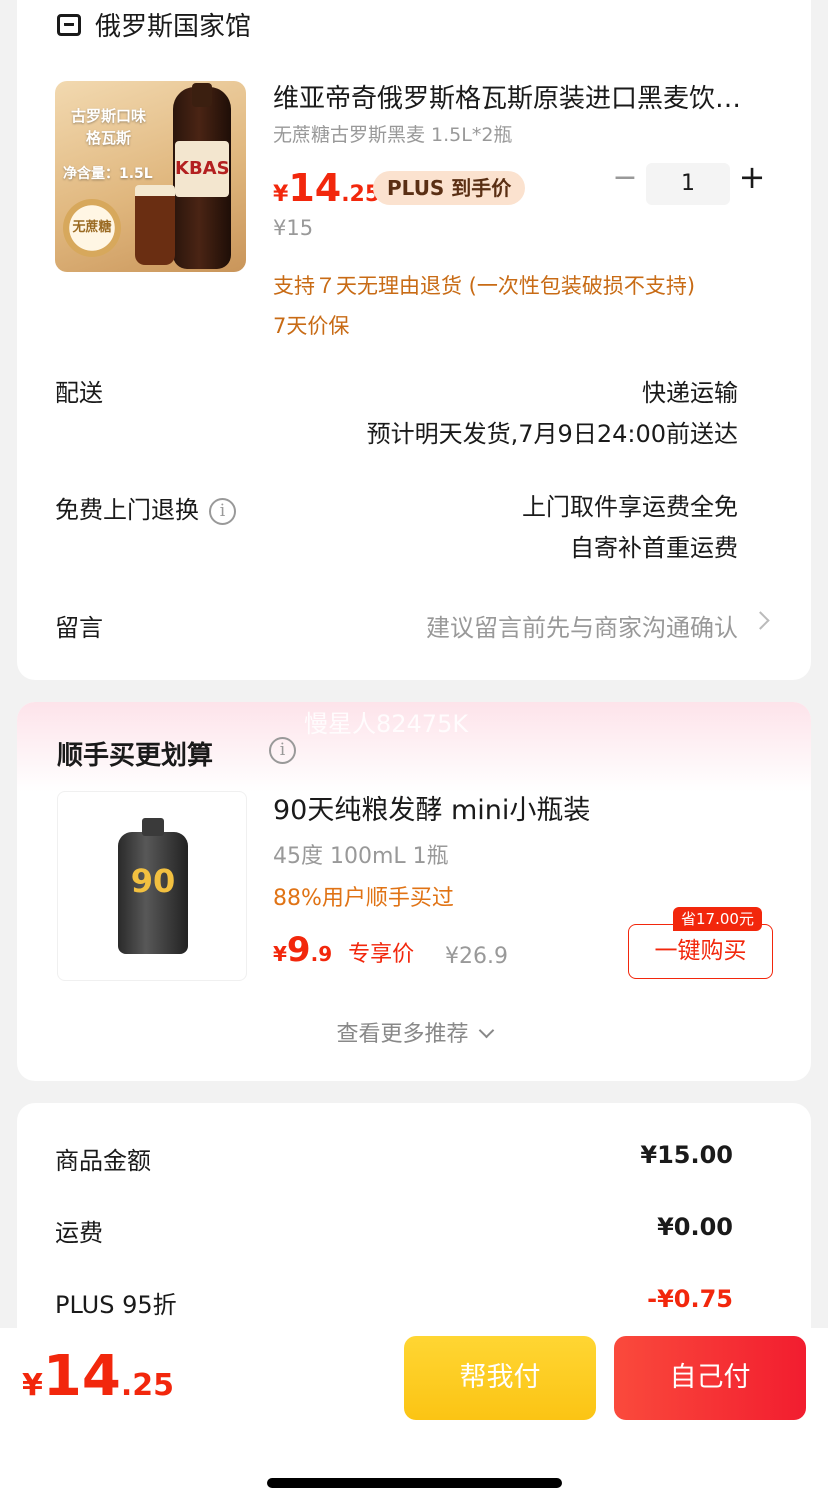 This screenshot has width=828, height=1505. What do you see at coordinates (414, 1483) in the screenshot?
I see `home-indicator` at bounding box center [414, 1483].